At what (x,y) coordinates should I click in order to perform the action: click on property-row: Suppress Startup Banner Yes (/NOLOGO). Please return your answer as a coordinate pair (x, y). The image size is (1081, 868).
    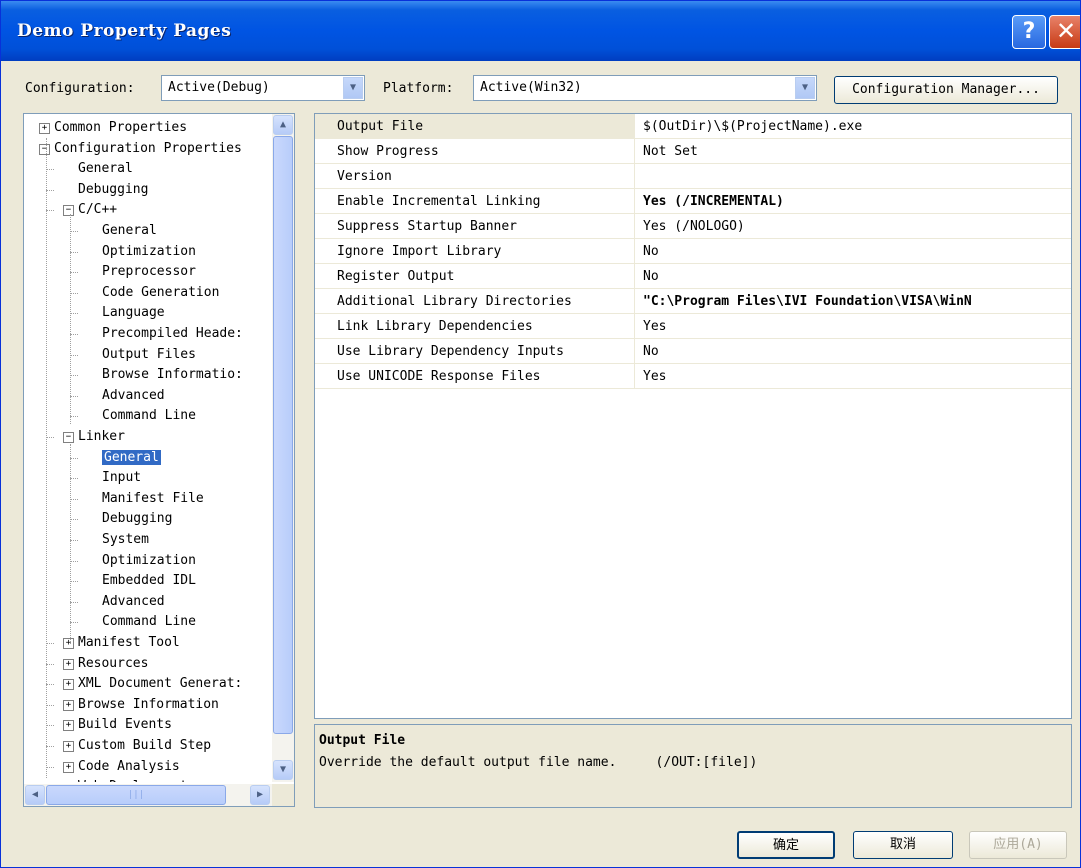
    Looking at the image, I should click on (693, 226).